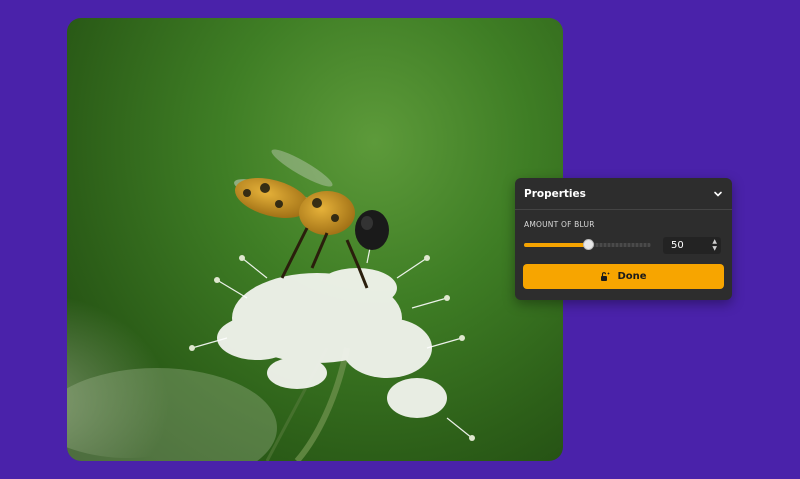  Describe the element at coordinates (718, 194) in the screenshot. I see `chevron-down-icon` at that location.